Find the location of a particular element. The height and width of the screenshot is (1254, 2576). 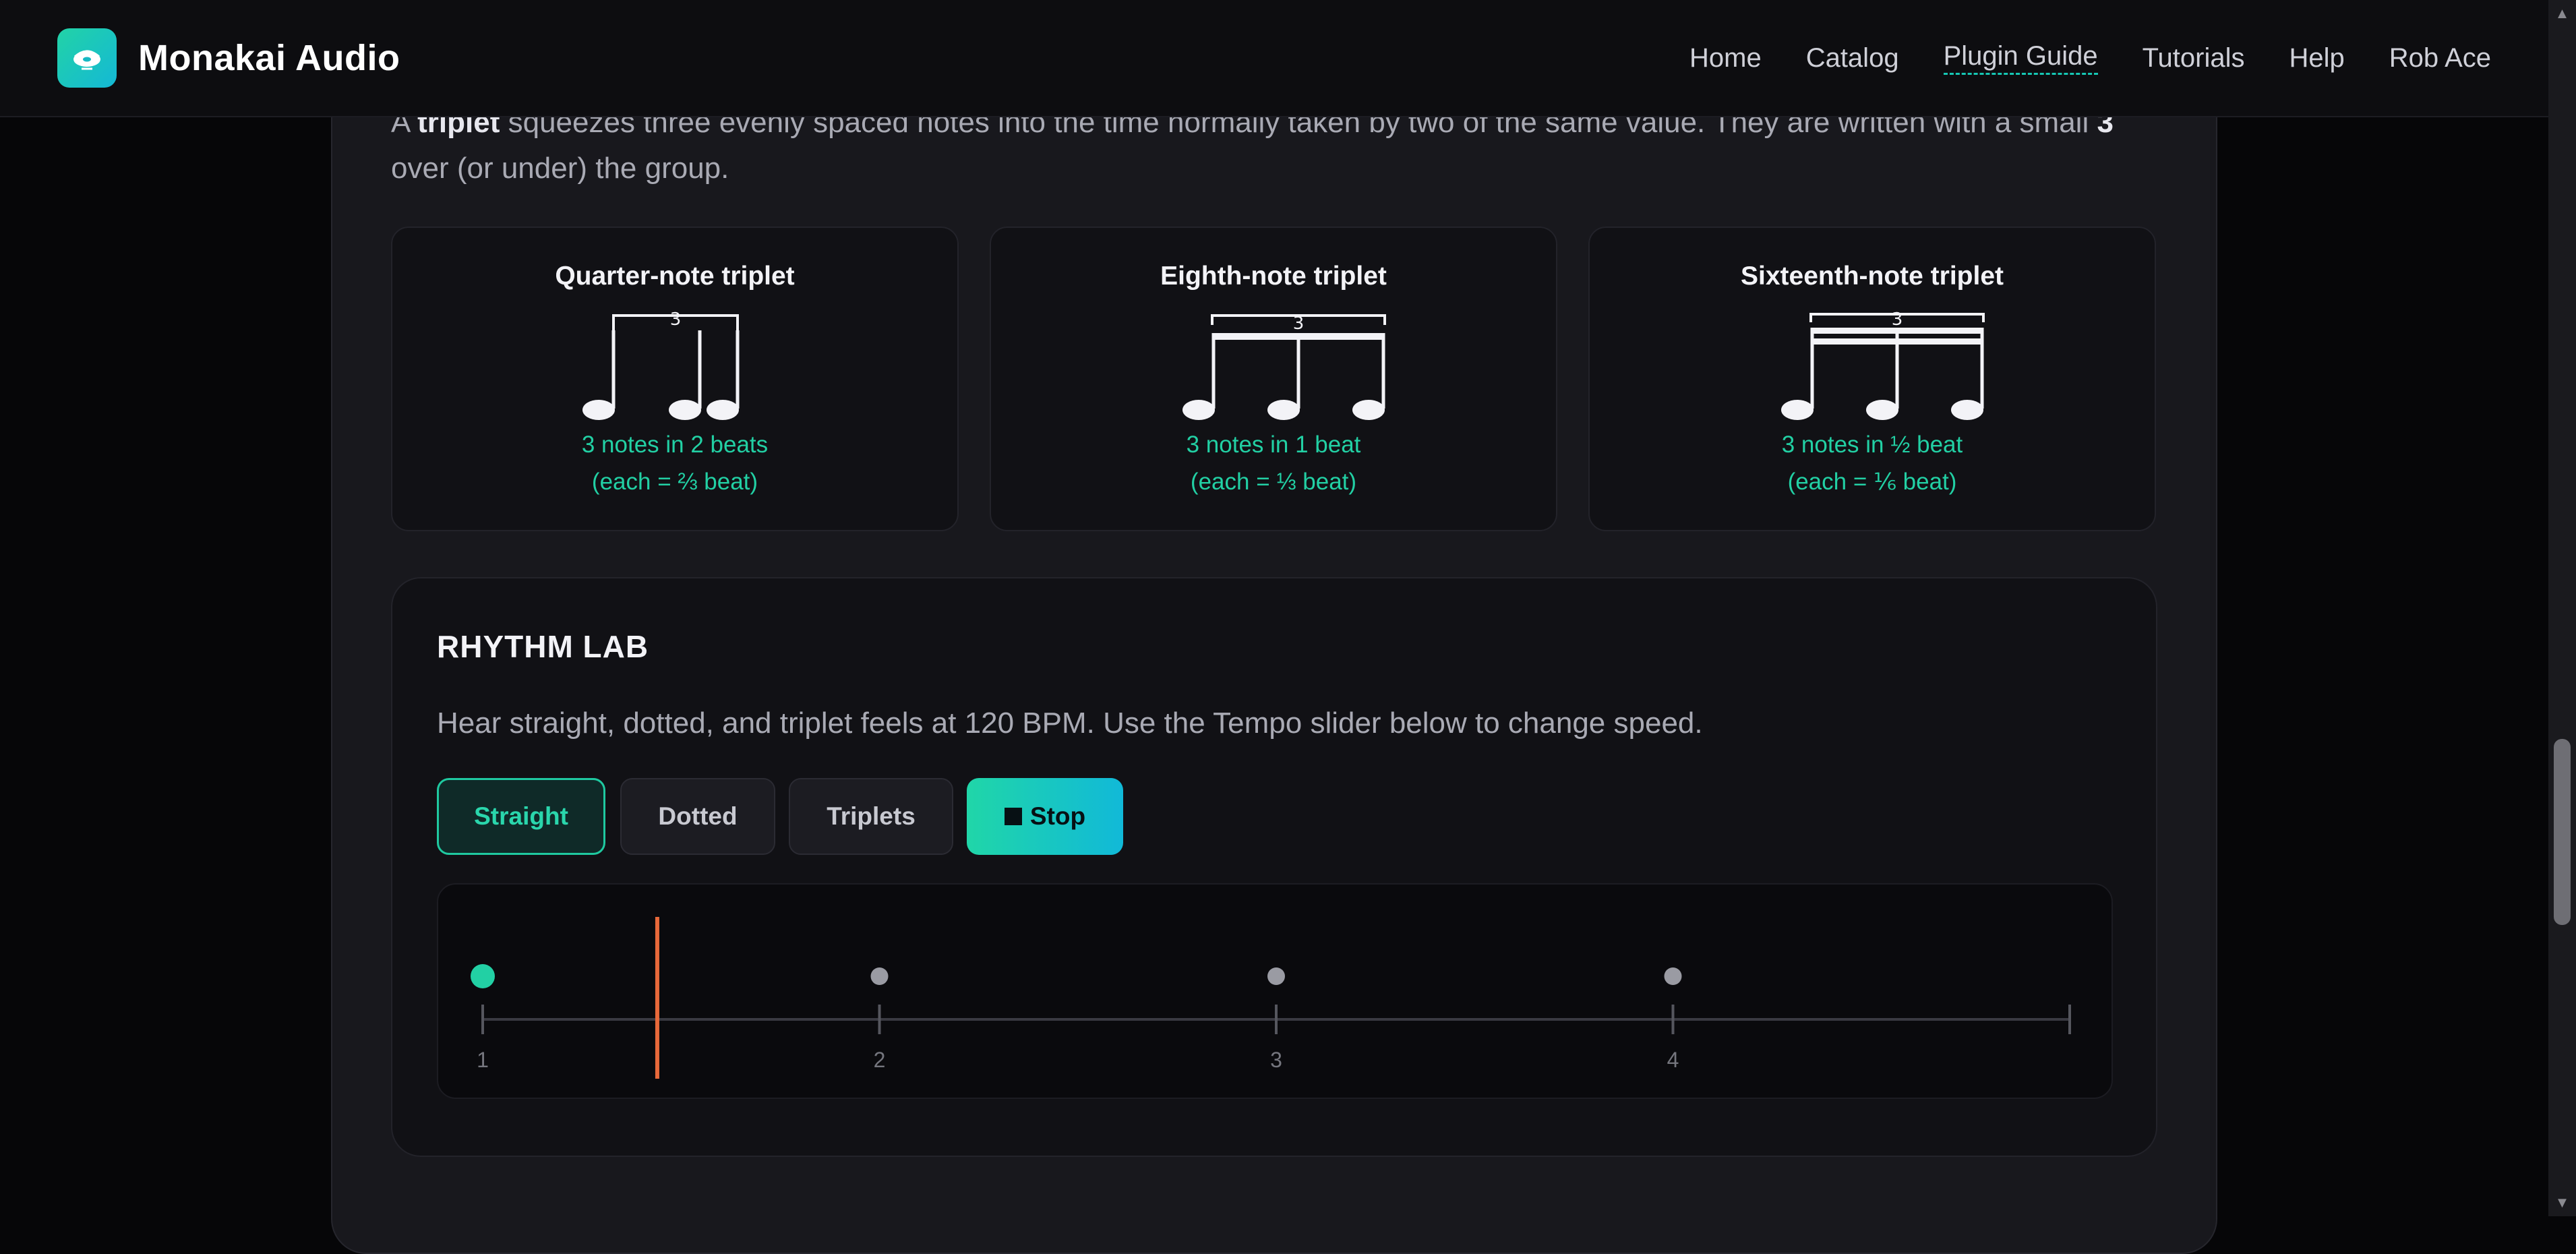

page-scrollbar: ▲ ▼ is located at coordinates (2562, 608).